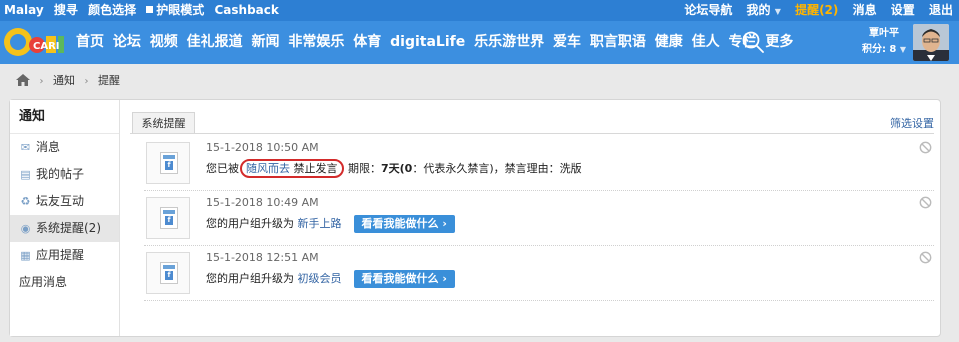 The height and width of the screenshot is (342, 959). What do you see at coordinates (931, 42) in the screenshot?
I see `avatar` at bounding box center [931, 42].